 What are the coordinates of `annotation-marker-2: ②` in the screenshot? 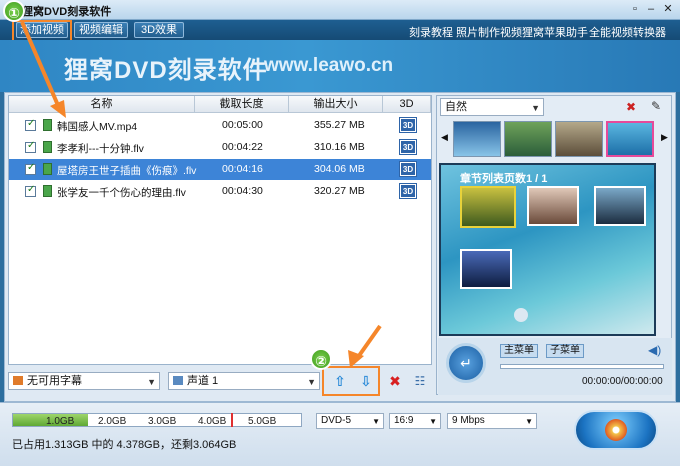 It's located at (321, 359).